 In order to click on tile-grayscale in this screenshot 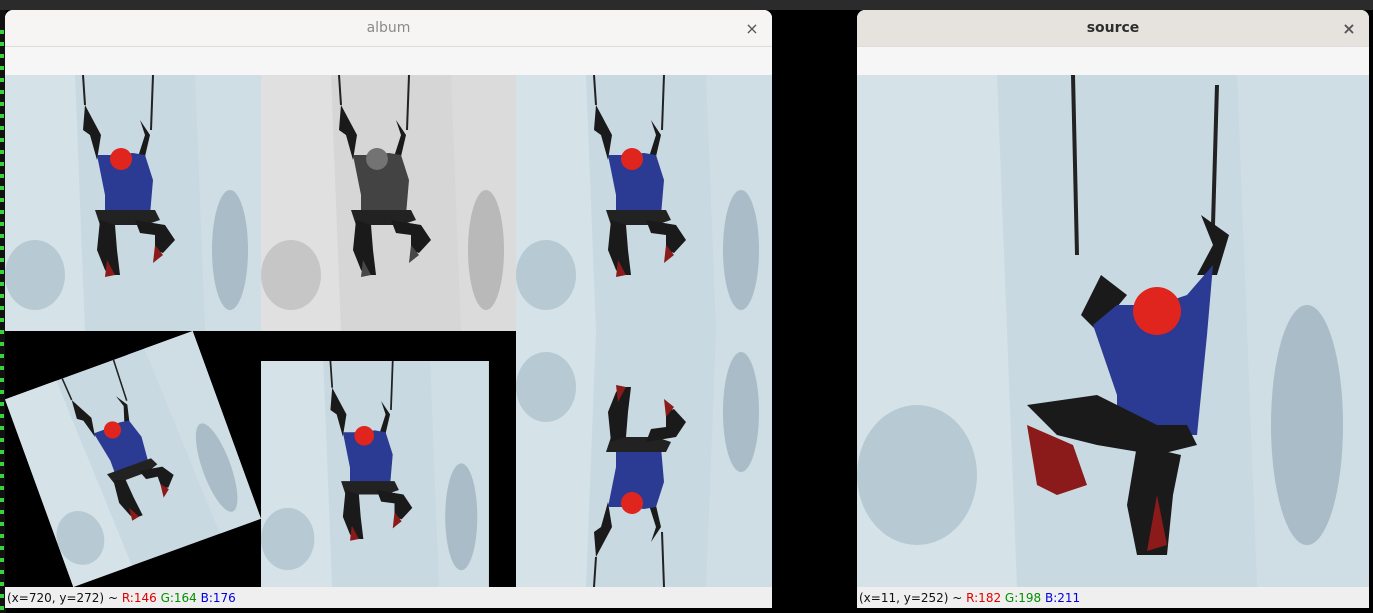, I will do `click(389, 203)`.